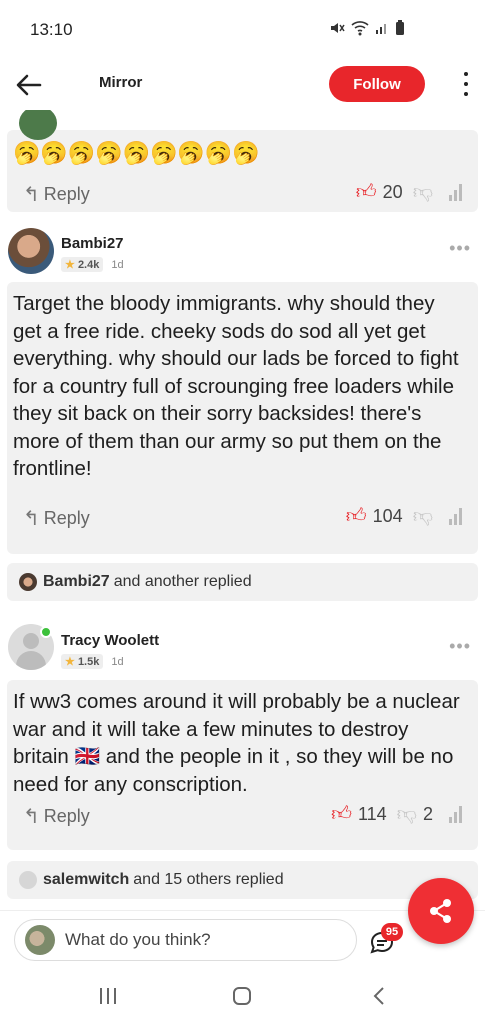 This screenshot has height=1024, width=485. I want to click on upvote-count: 104, so click(387, 515).